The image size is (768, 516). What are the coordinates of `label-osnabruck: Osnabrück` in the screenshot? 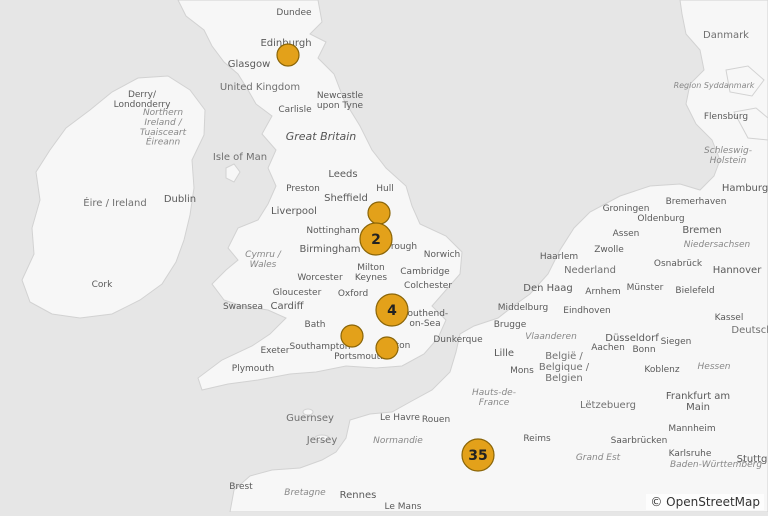 It's located at (678, 264).